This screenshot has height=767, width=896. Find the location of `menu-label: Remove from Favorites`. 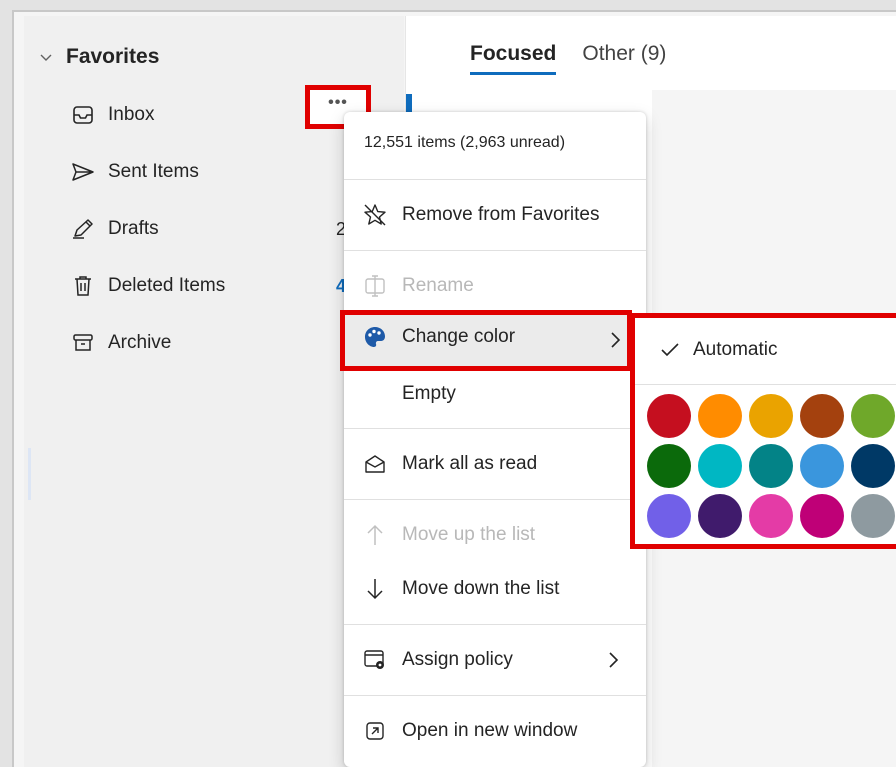

menu-label: Remove from Favorites is located at coordinates (501, 214).